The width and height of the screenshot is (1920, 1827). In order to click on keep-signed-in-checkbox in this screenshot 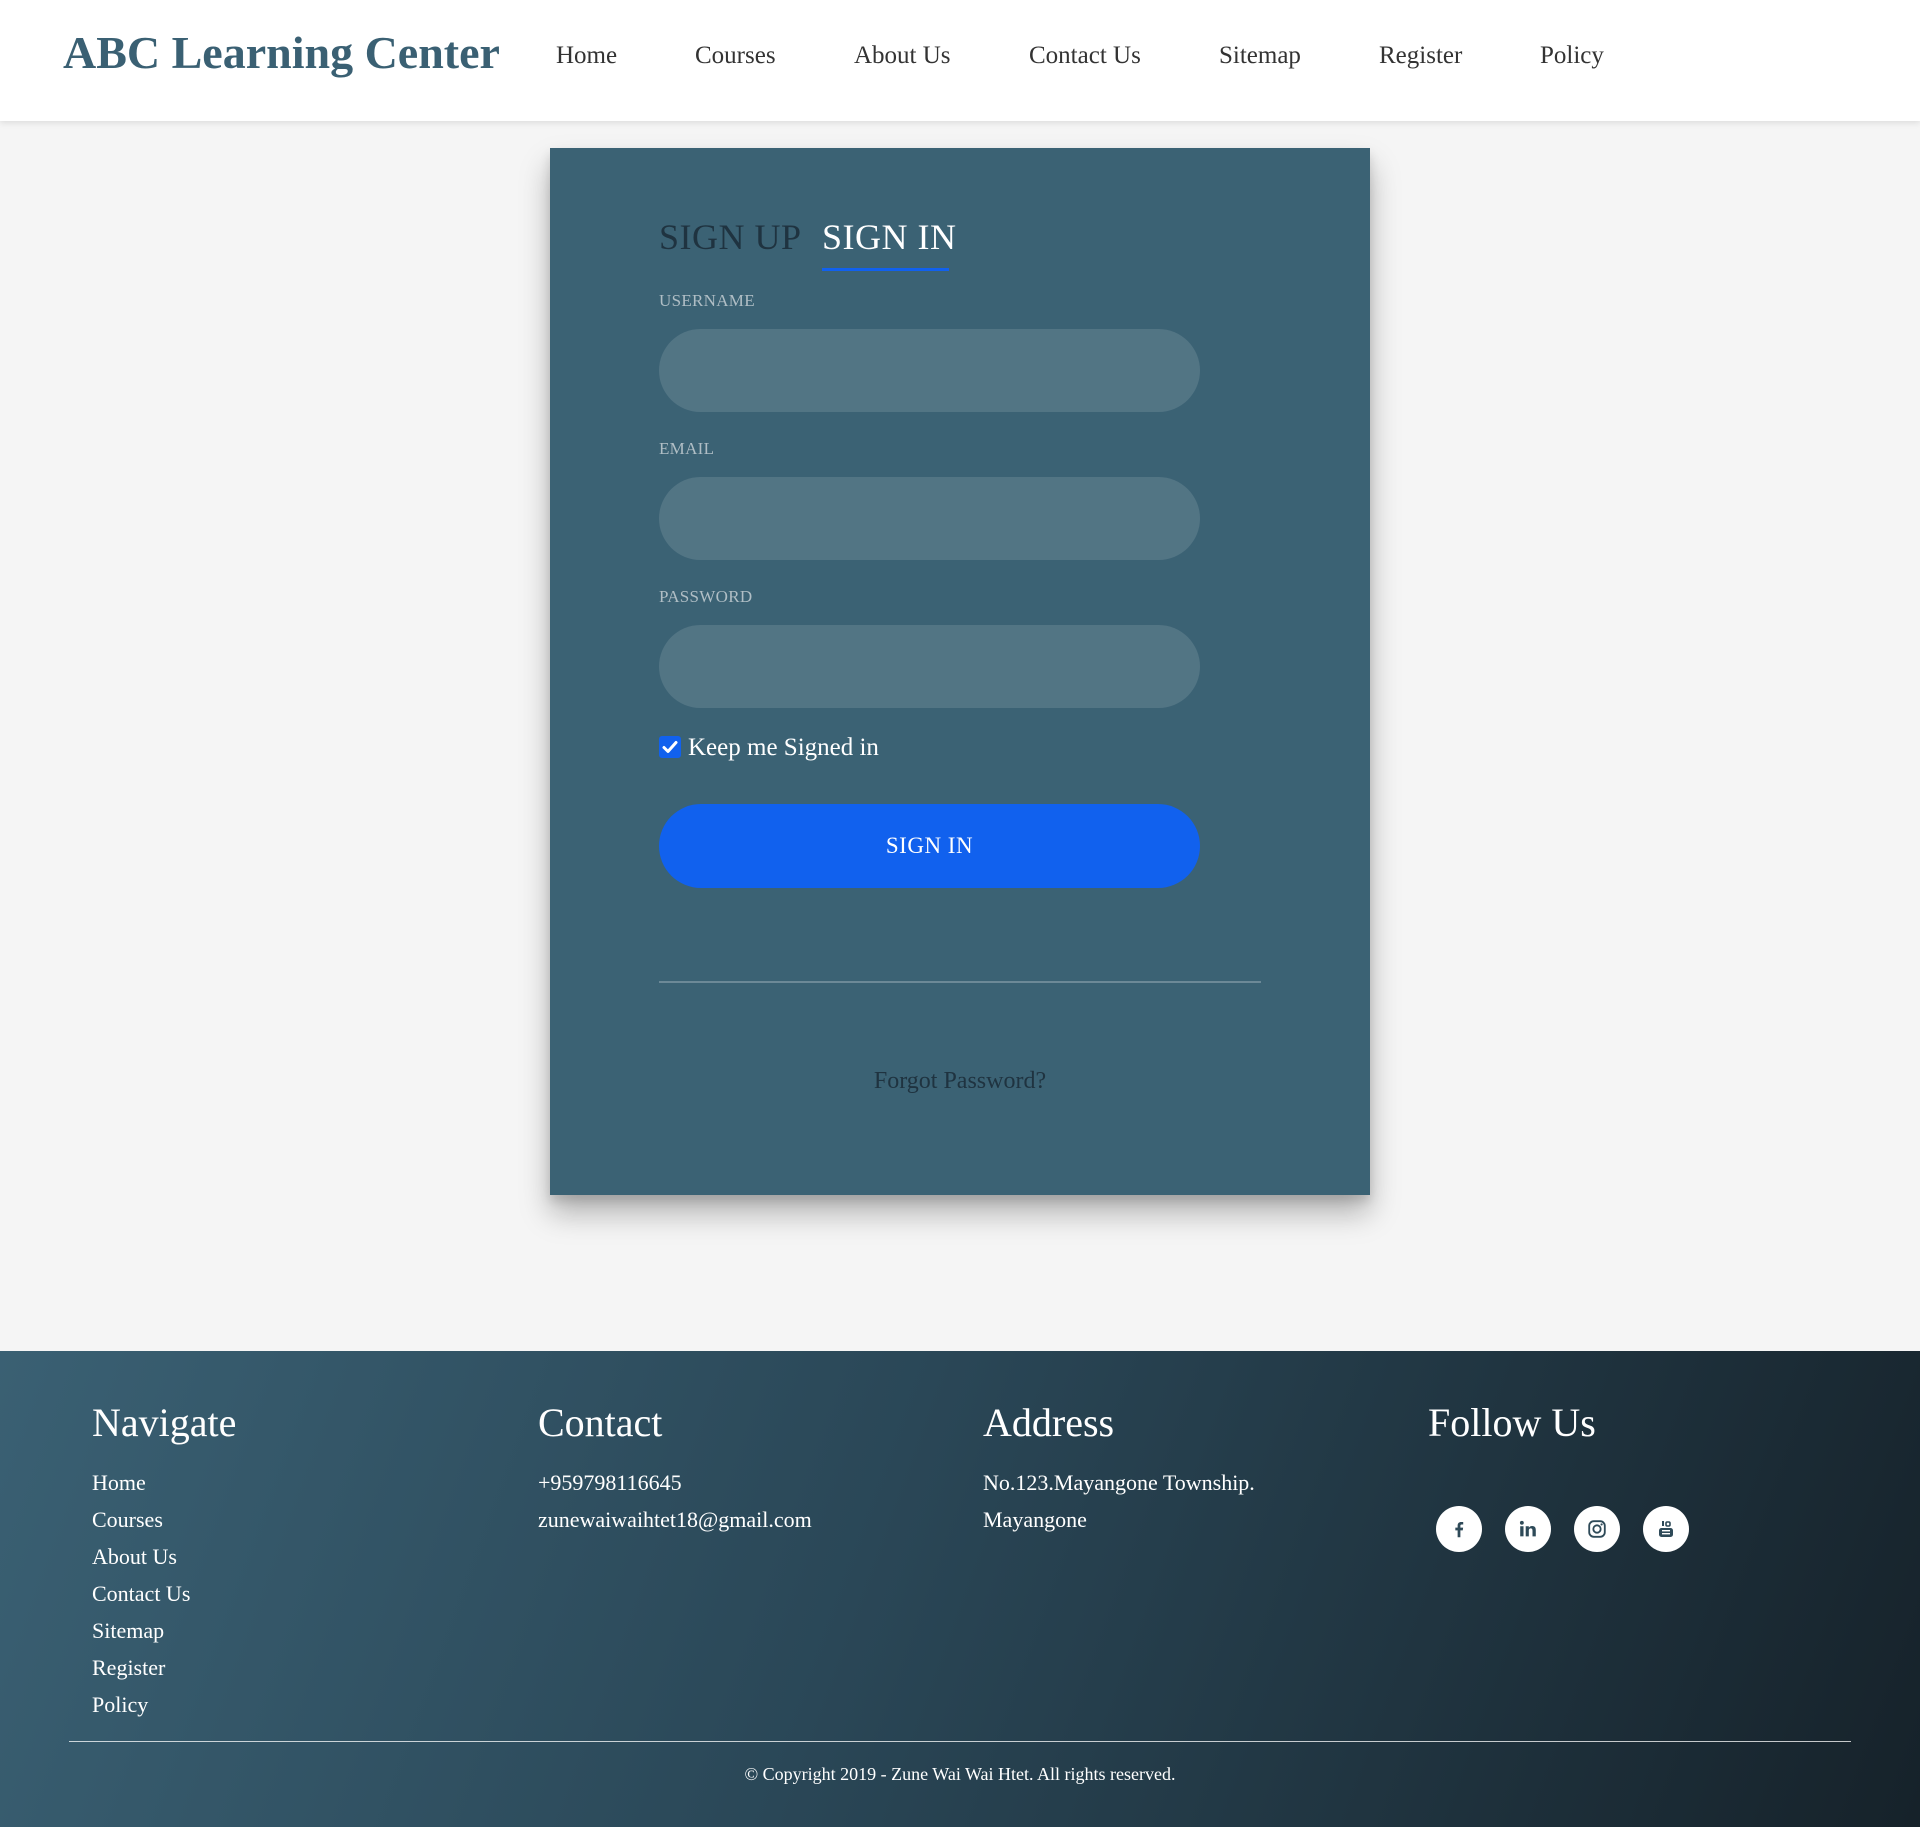, I will do `click(670, 747)`.